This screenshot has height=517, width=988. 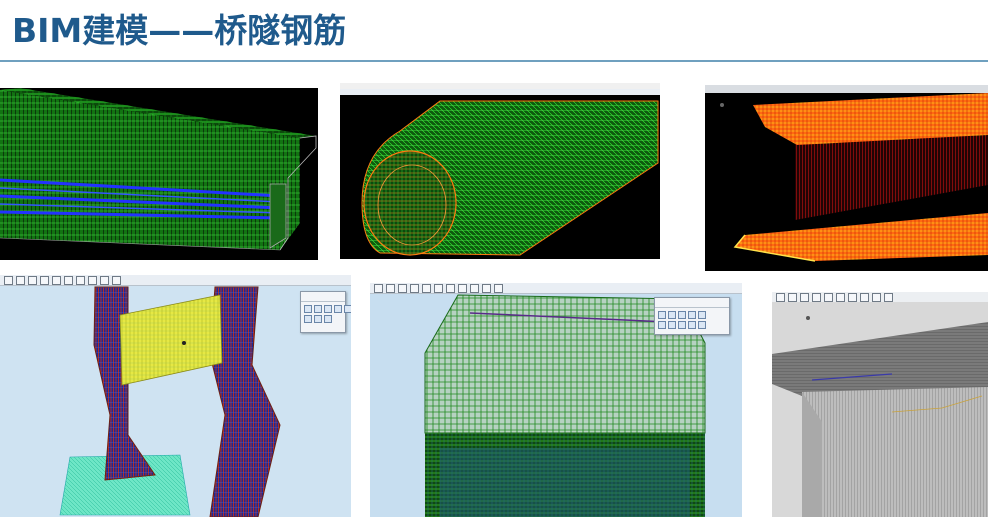 What do you see at coordinates (500, 171) in the screenshot?
I see `tunnel-lining-rebar-image` at bounding box center [500, 171].